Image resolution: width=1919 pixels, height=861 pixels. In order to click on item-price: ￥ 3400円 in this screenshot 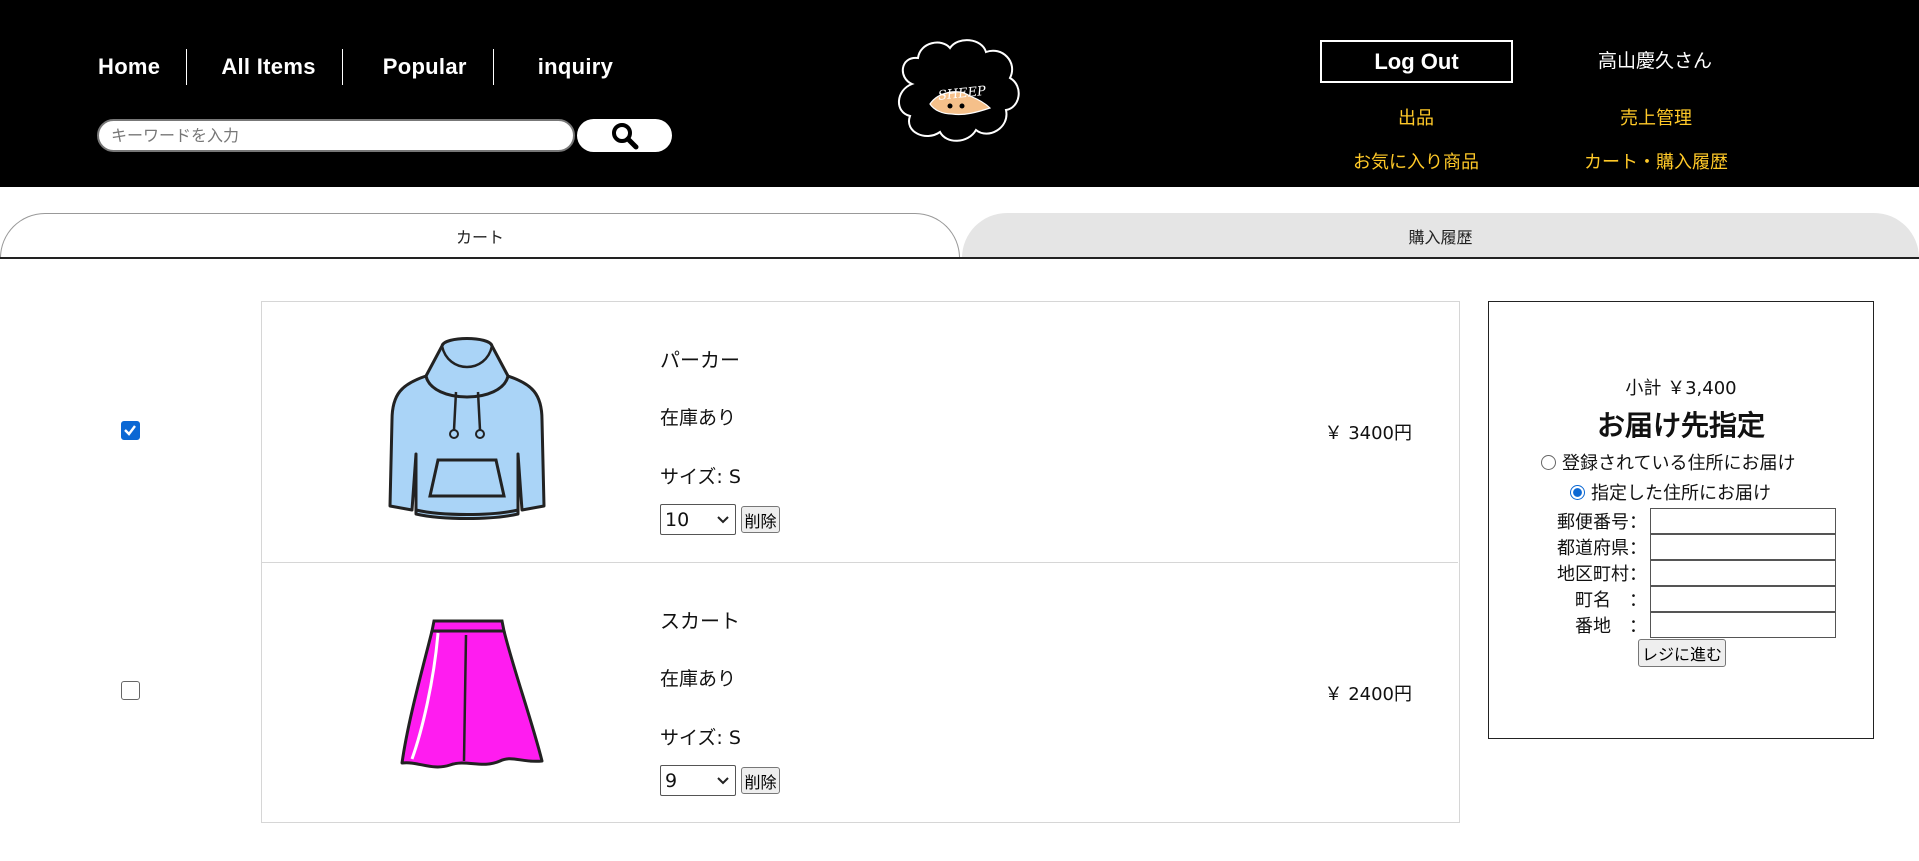, I will do `click(1368, 433)`.